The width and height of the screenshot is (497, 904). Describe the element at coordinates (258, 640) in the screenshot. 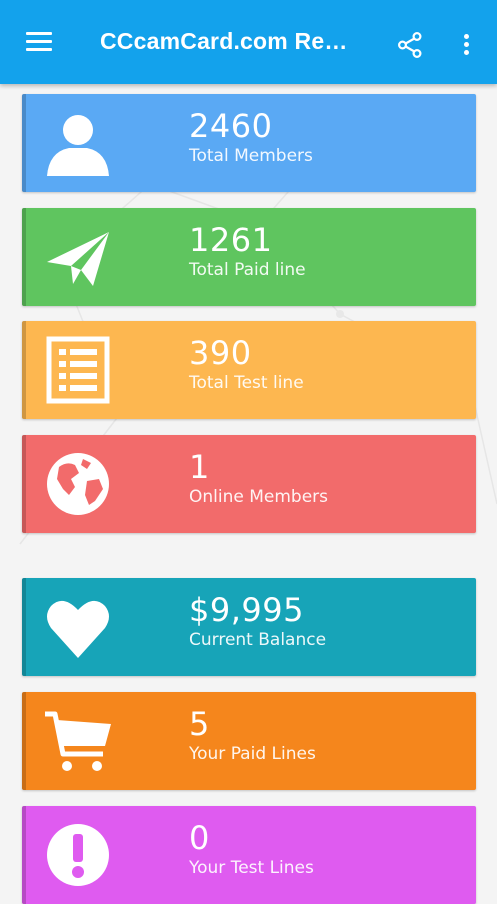

I see `account-label: Current Balance` at that location.